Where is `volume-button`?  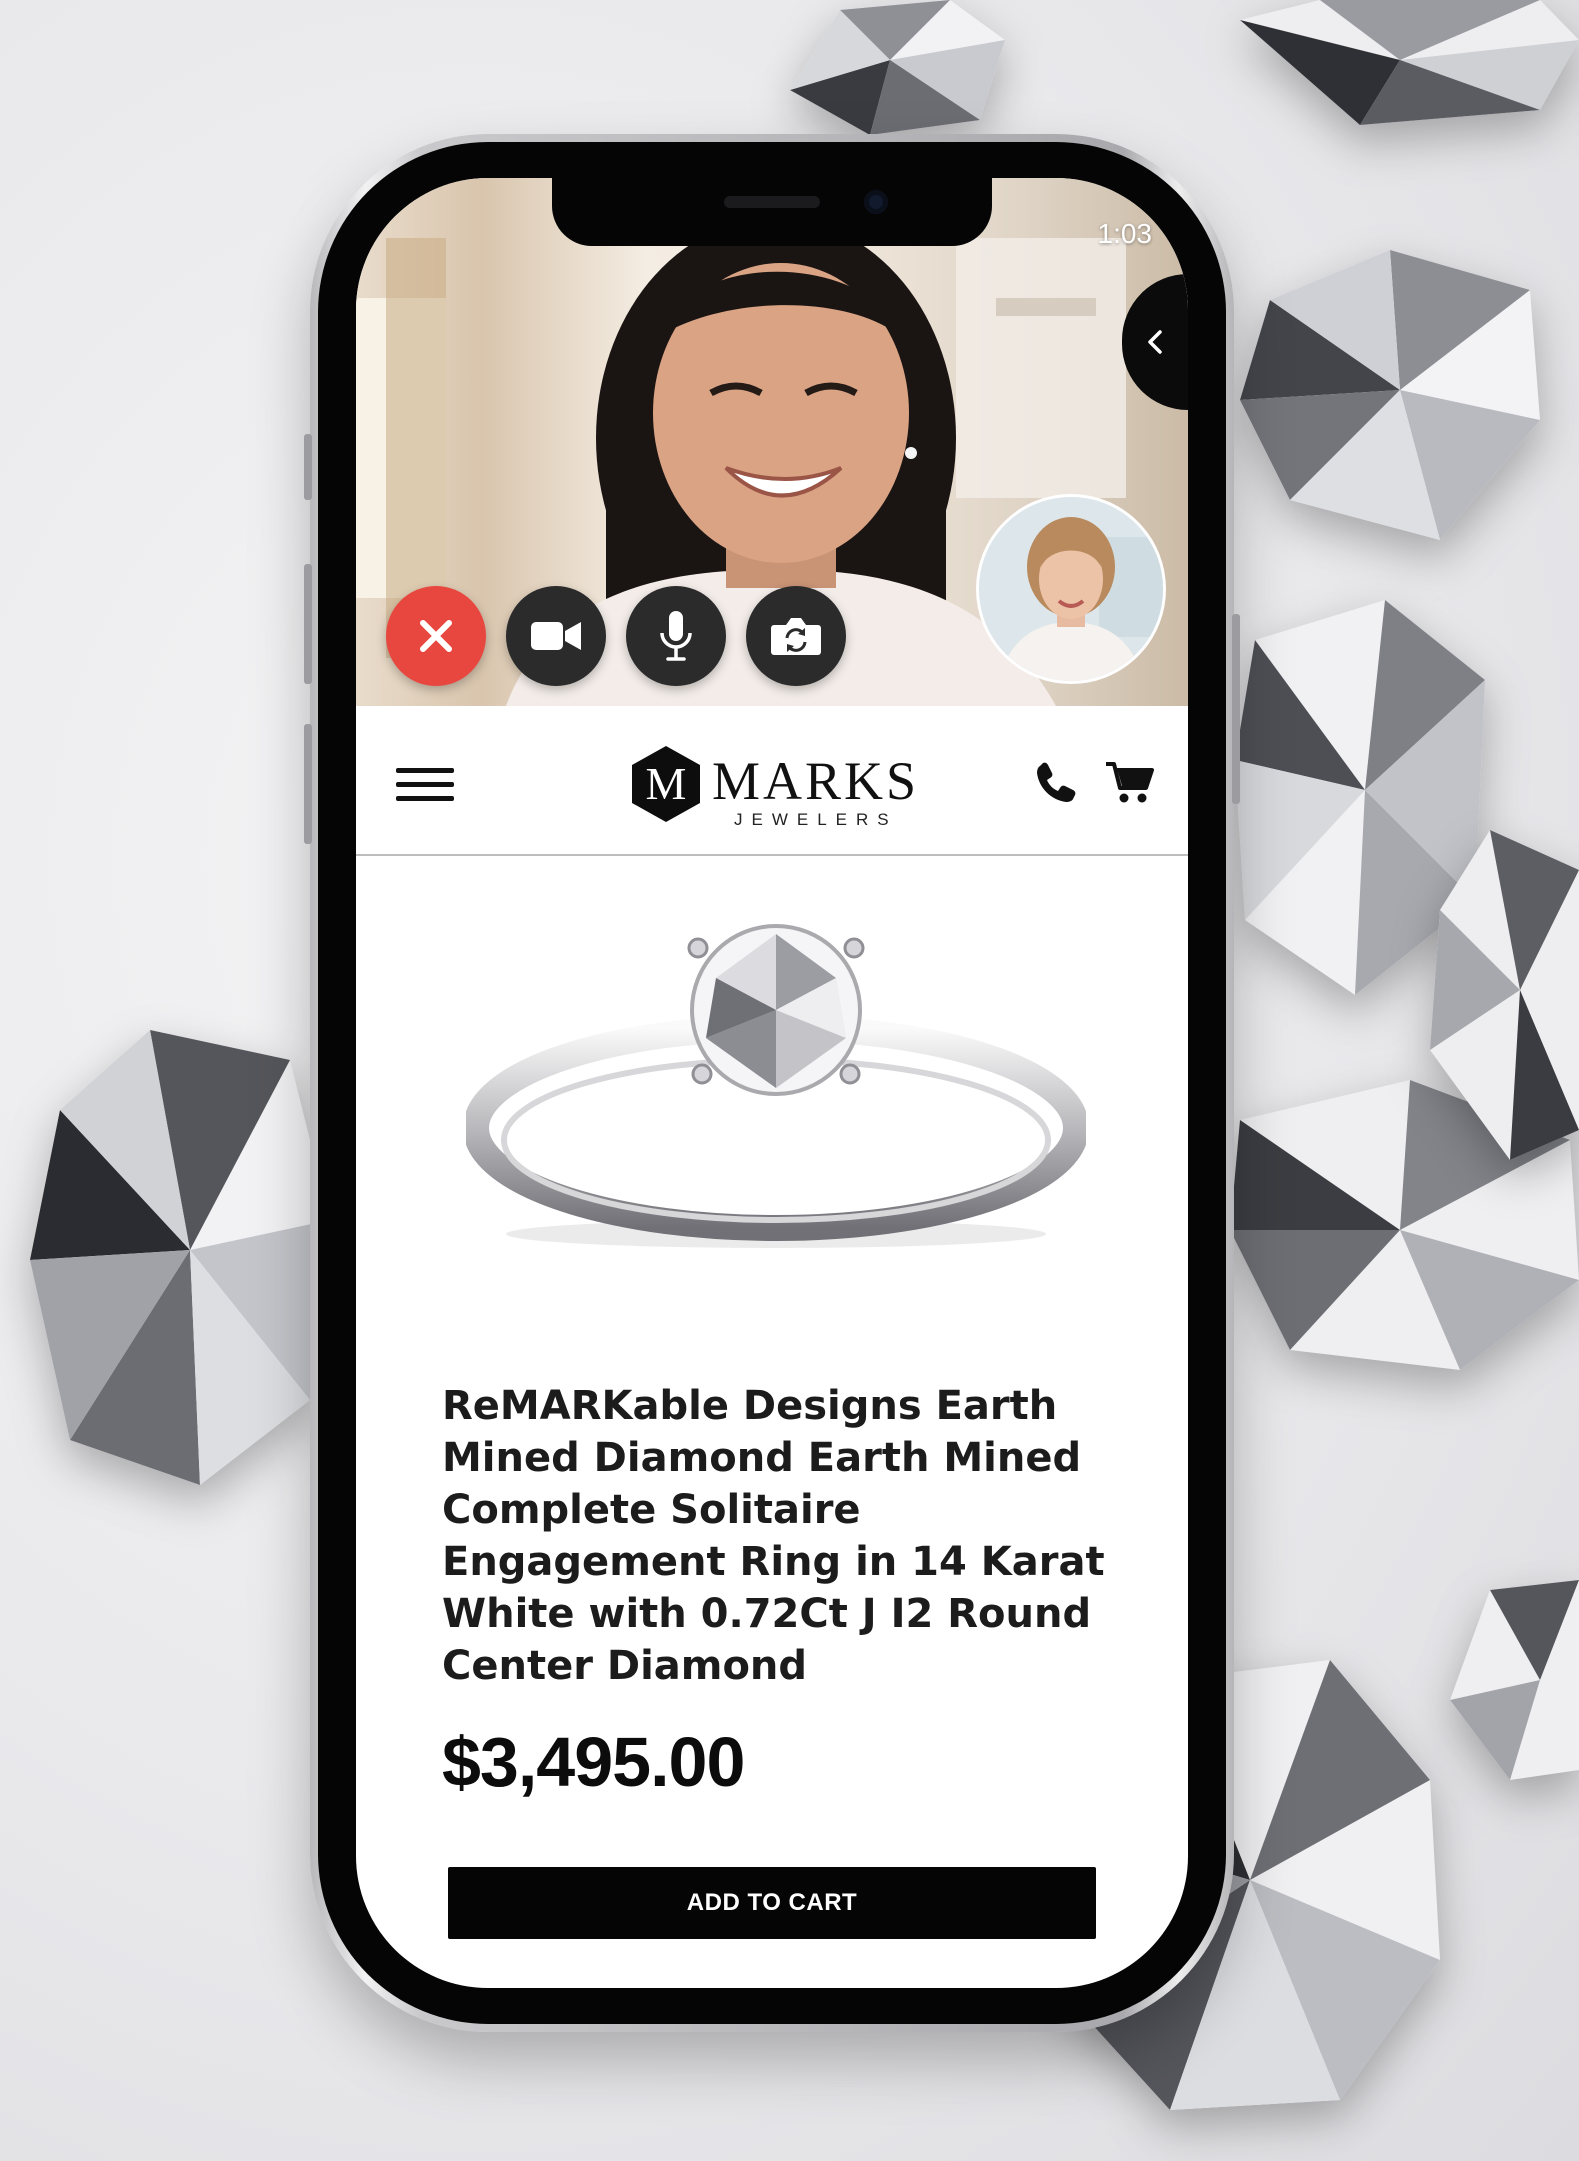
volume-button is located at coordinates (308, 467).